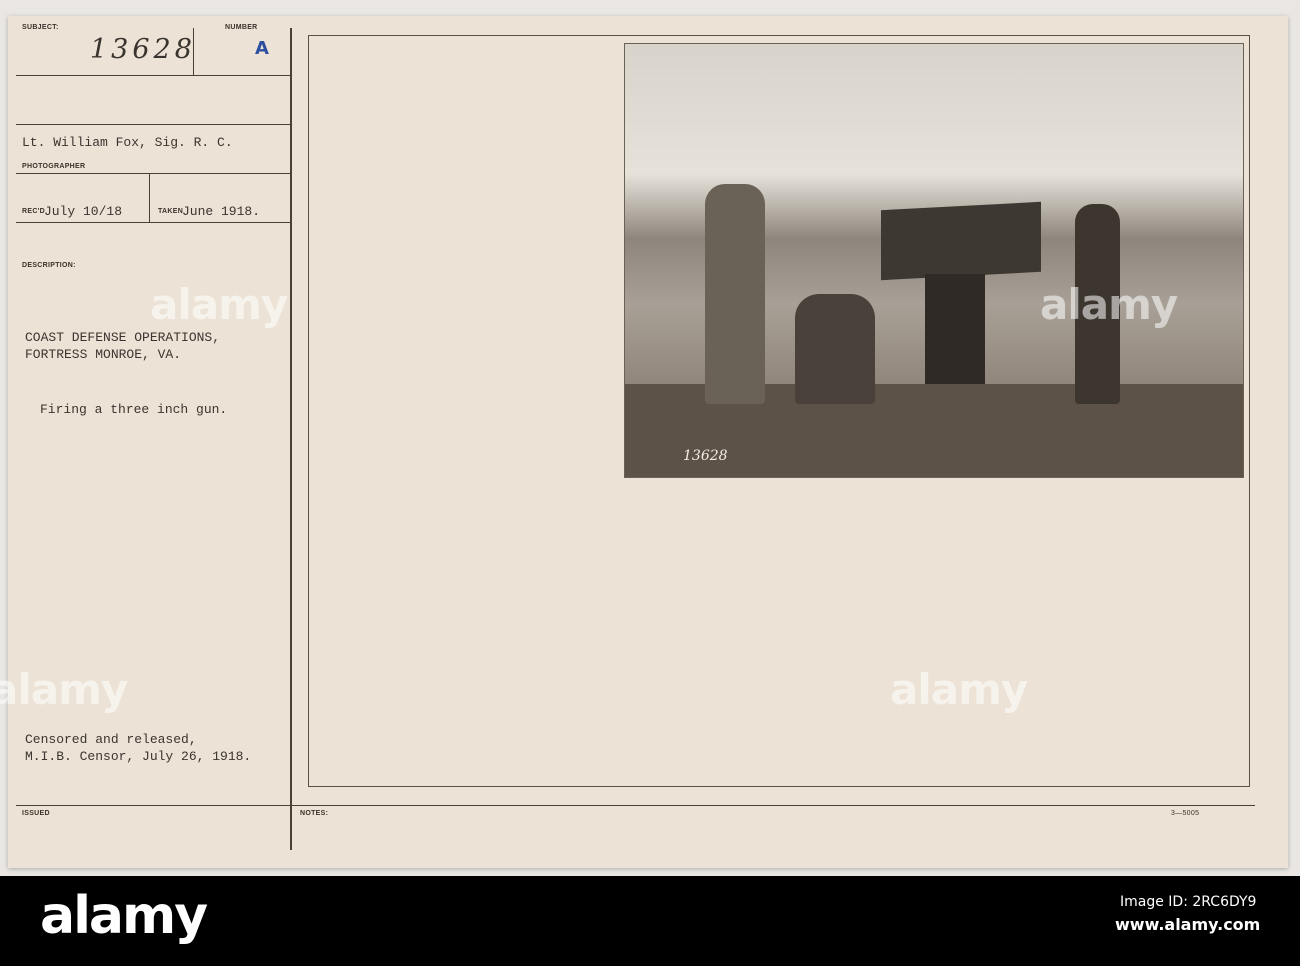  What do you see at coordinates (143, 49) in the screenshot?
I see `subject-value: 13628` at bounding box center [143, 49].